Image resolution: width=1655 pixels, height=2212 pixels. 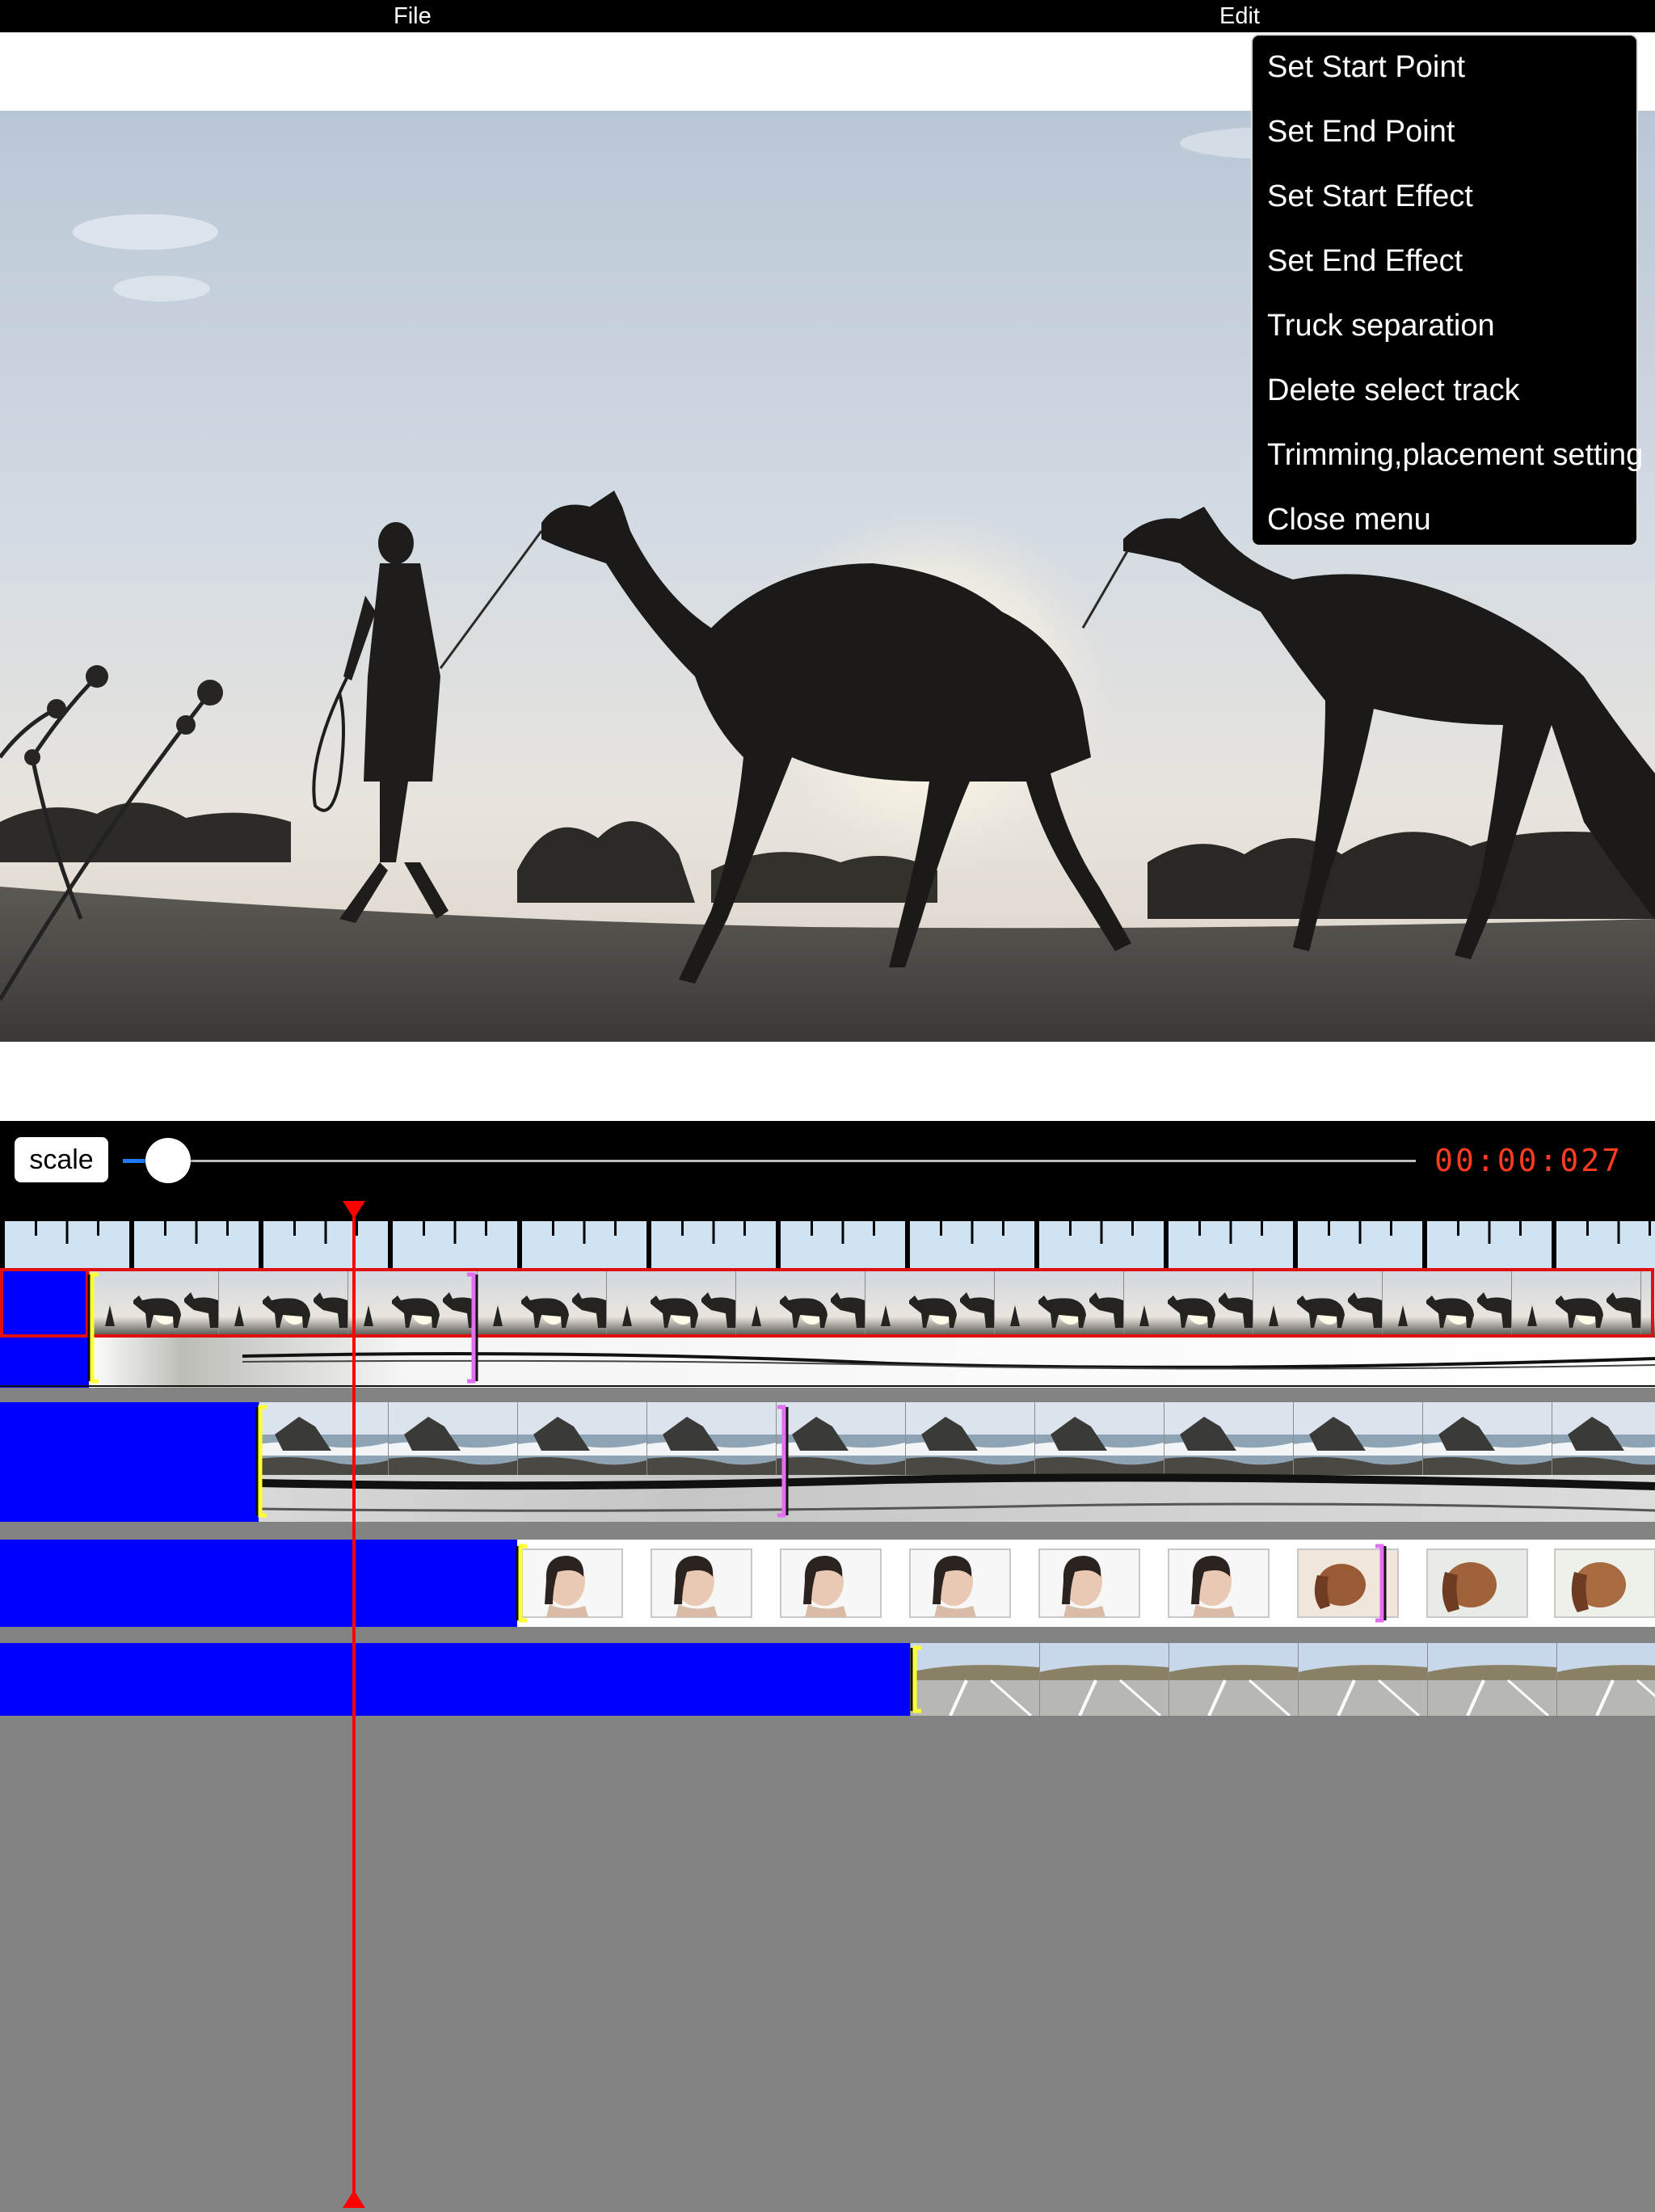 I want to click on control-bar, so click(x=827, y=1171).